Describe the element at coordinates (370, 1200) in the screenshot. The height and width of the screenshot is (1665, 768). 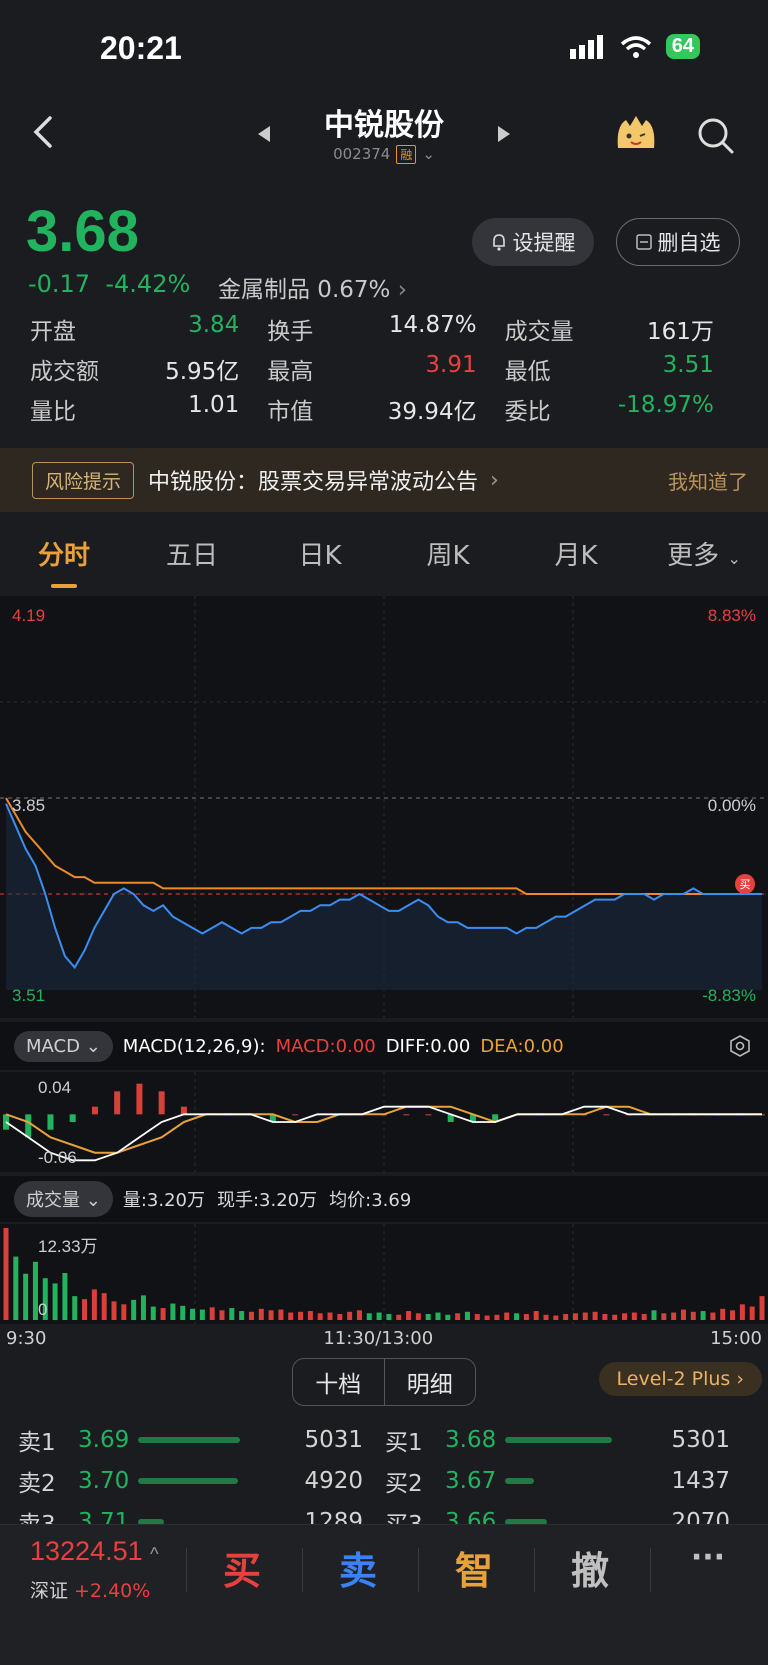
I see `average-price: 均价:3.69` at that location.